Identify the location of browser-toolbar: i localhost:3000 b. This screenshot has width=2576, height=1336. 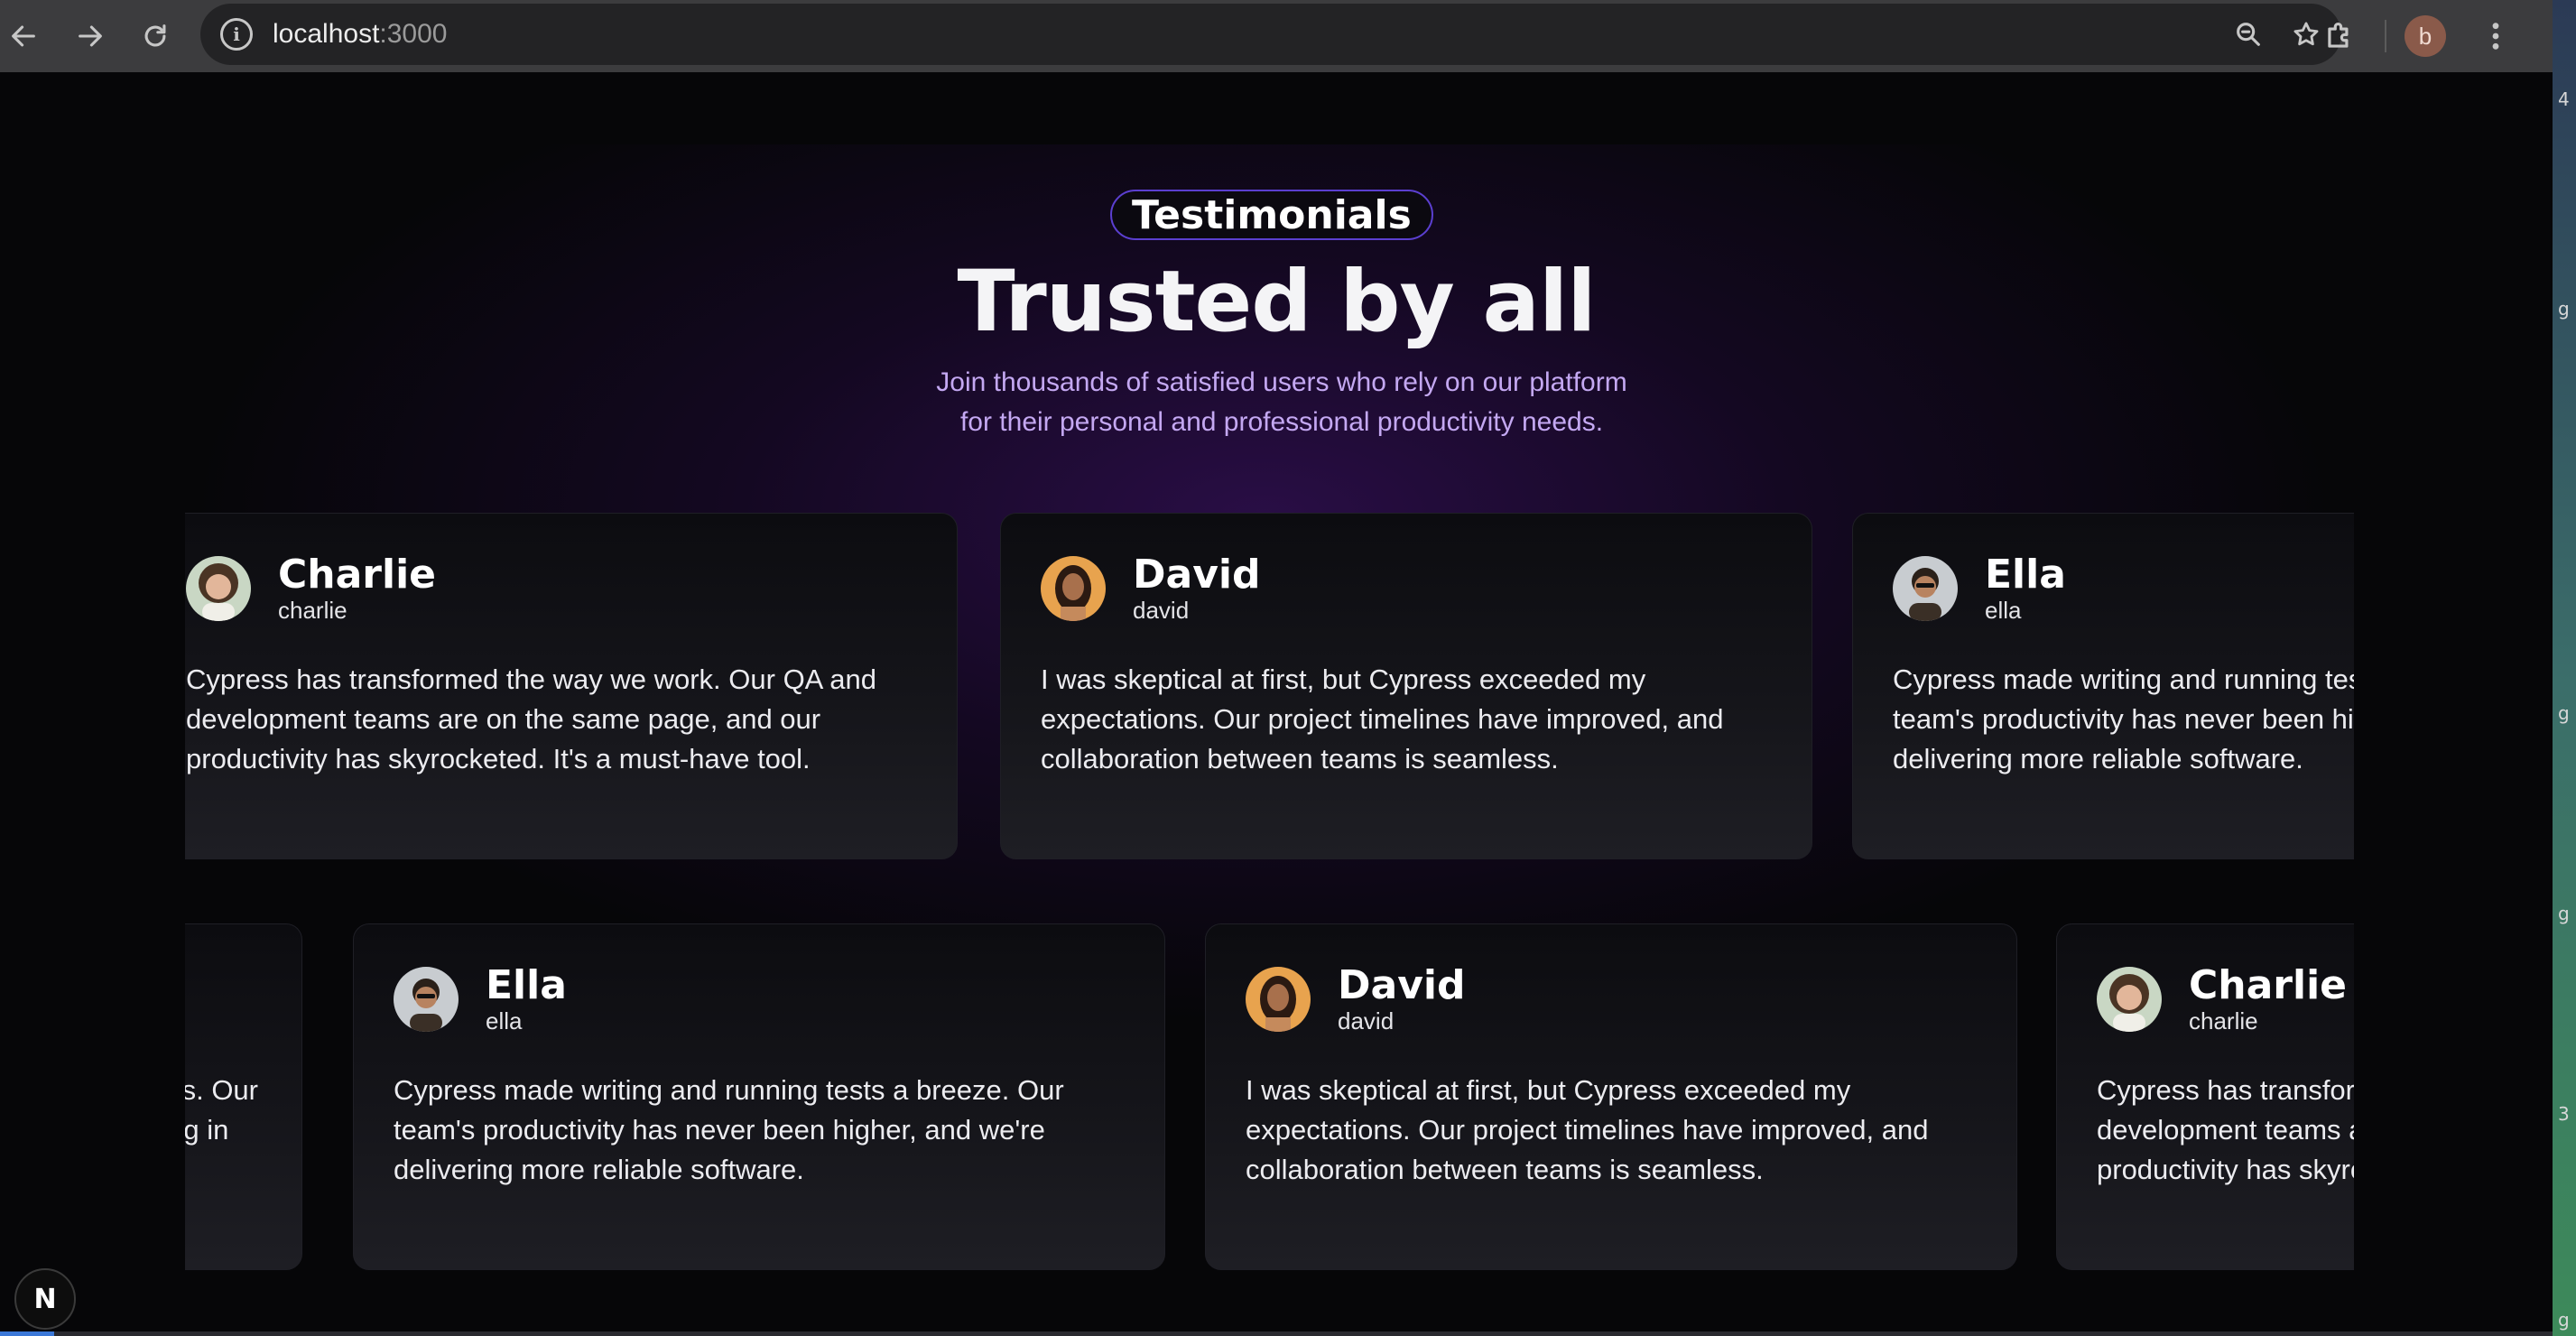
(1276, 36).